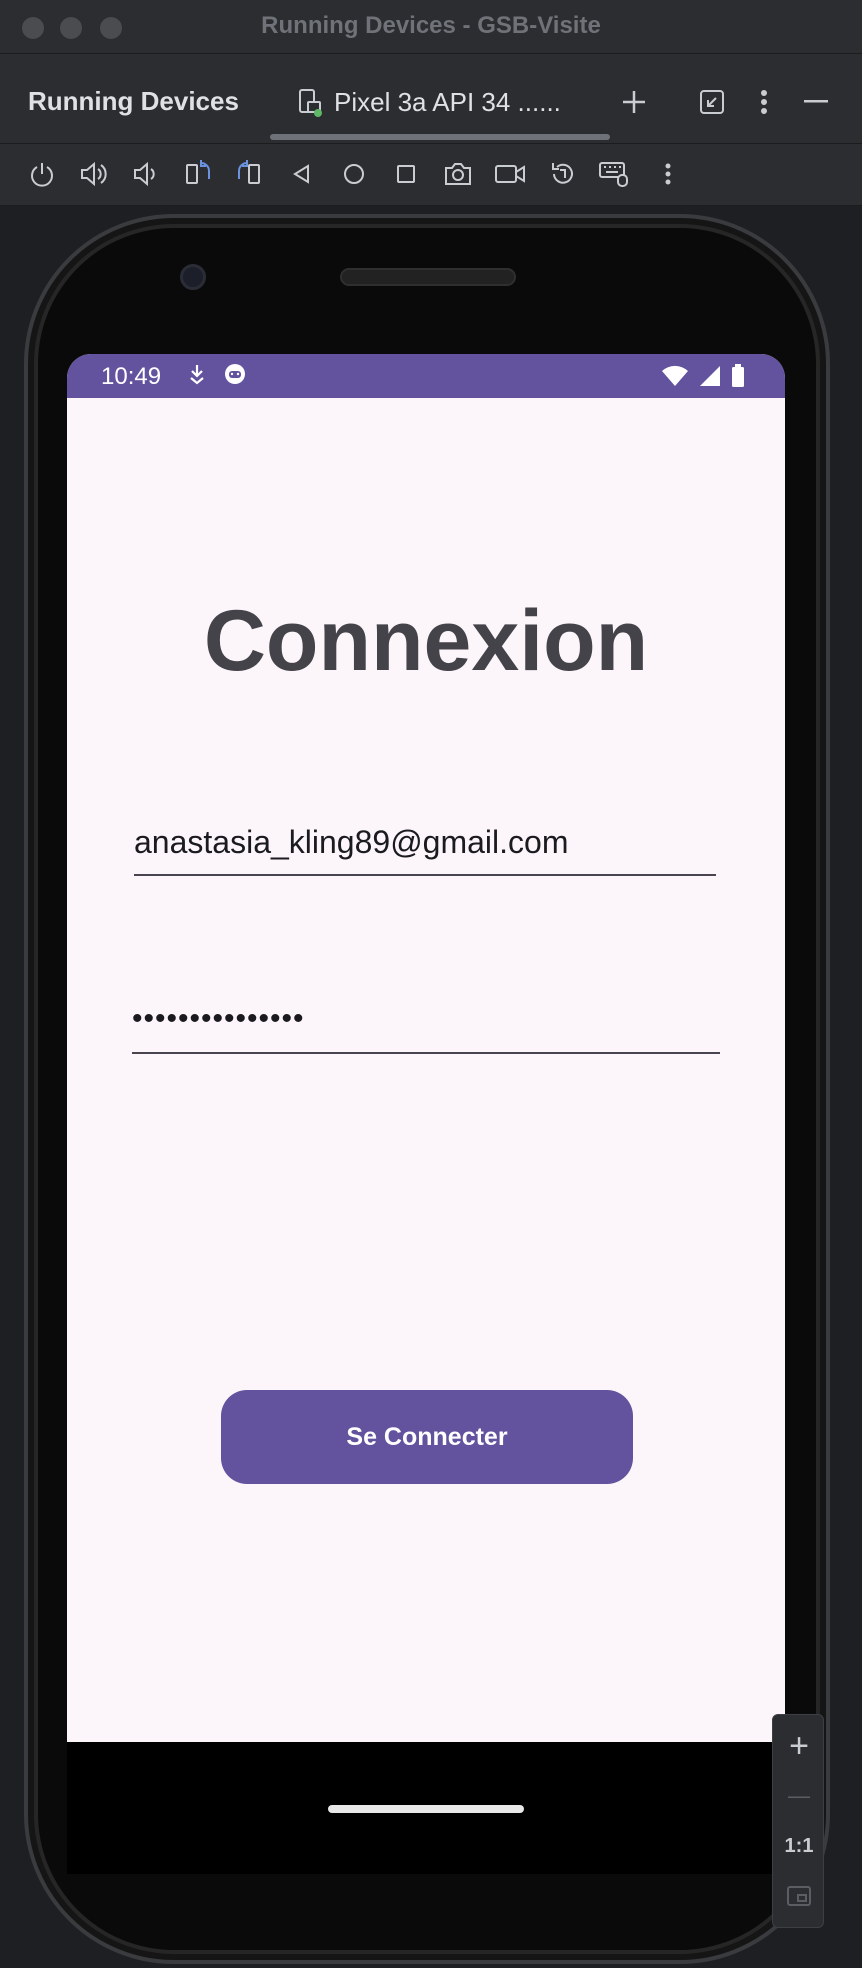 This screenshot has width=862, height=1968. I want to click on status-bar: 10:49, so click(426, 376).